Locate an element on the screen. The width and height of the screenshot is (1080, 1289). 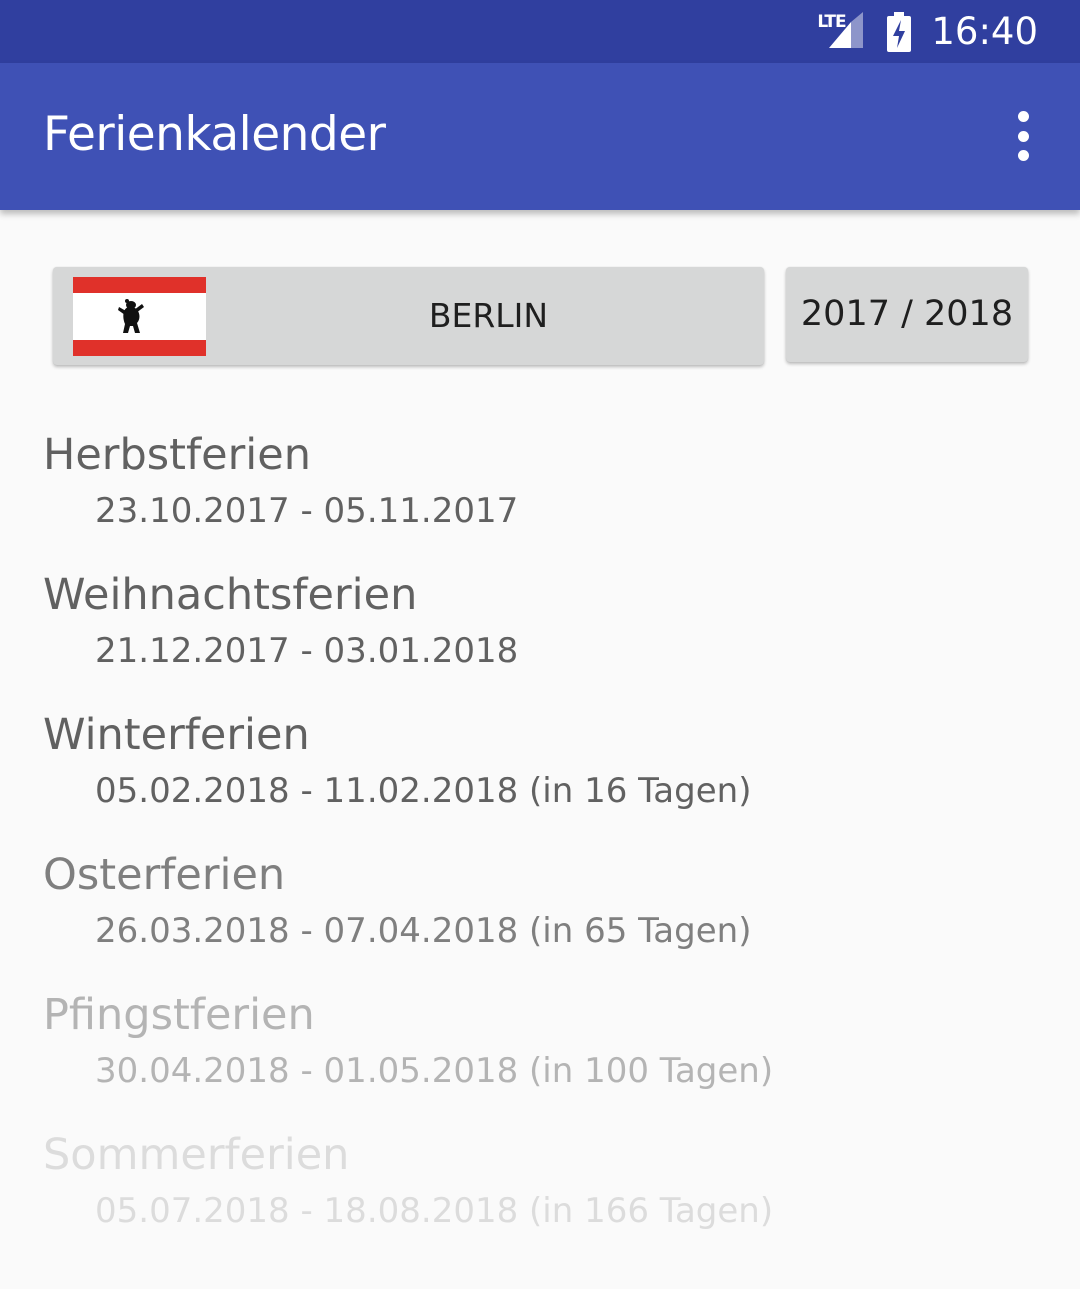
app-bar: Ferienkalender is located at coordinates (540, 136).